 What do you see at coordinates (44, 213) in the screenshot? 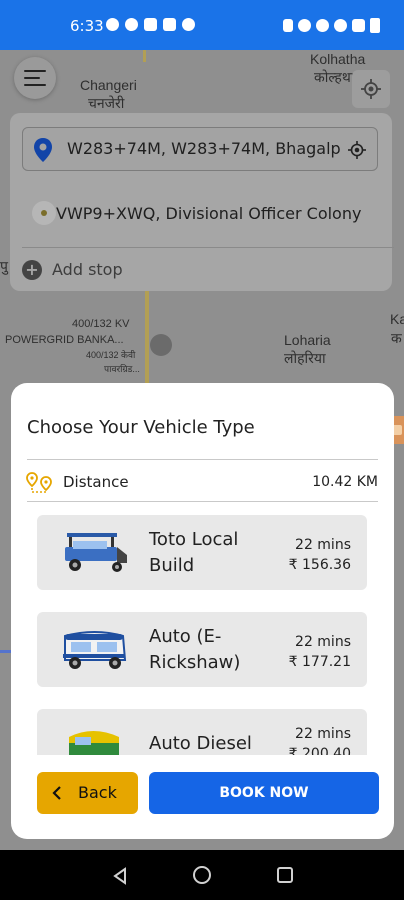
I see `drop-dot-icon` at bounding box center [44, 213].